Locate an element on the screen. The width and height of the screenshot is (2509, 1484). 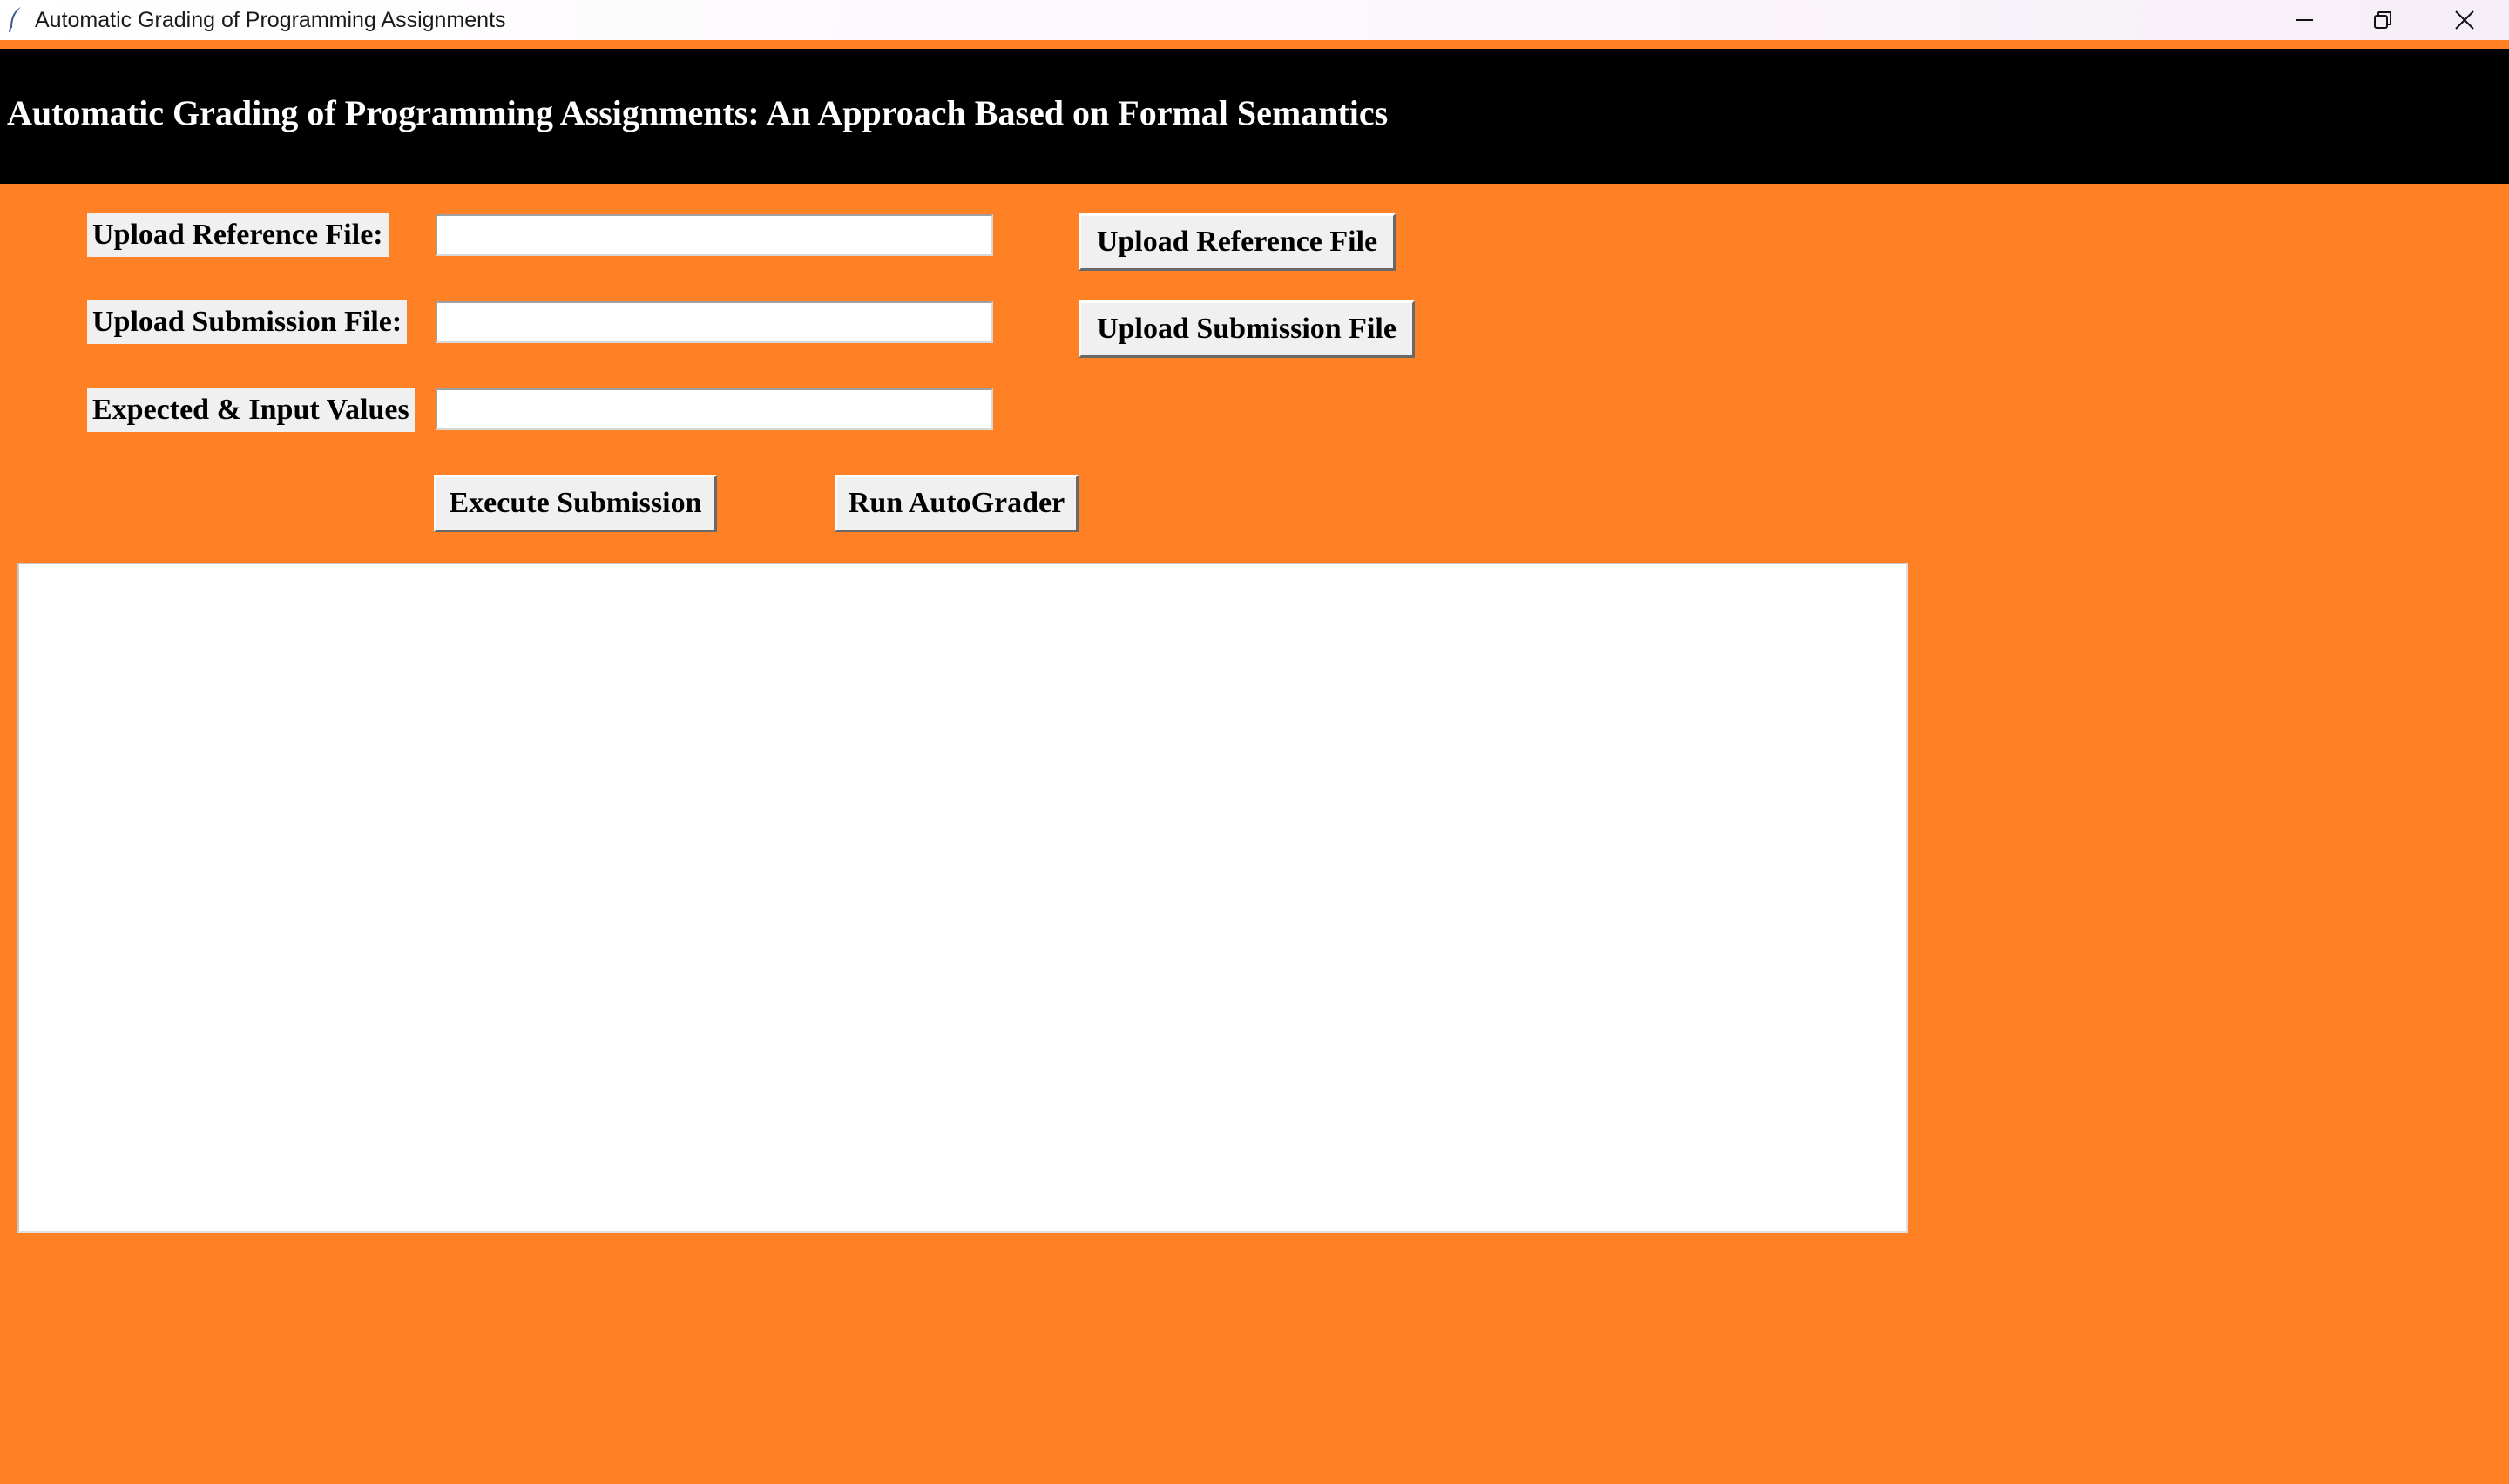
reference-file-input is located at coordinates (714, 235).